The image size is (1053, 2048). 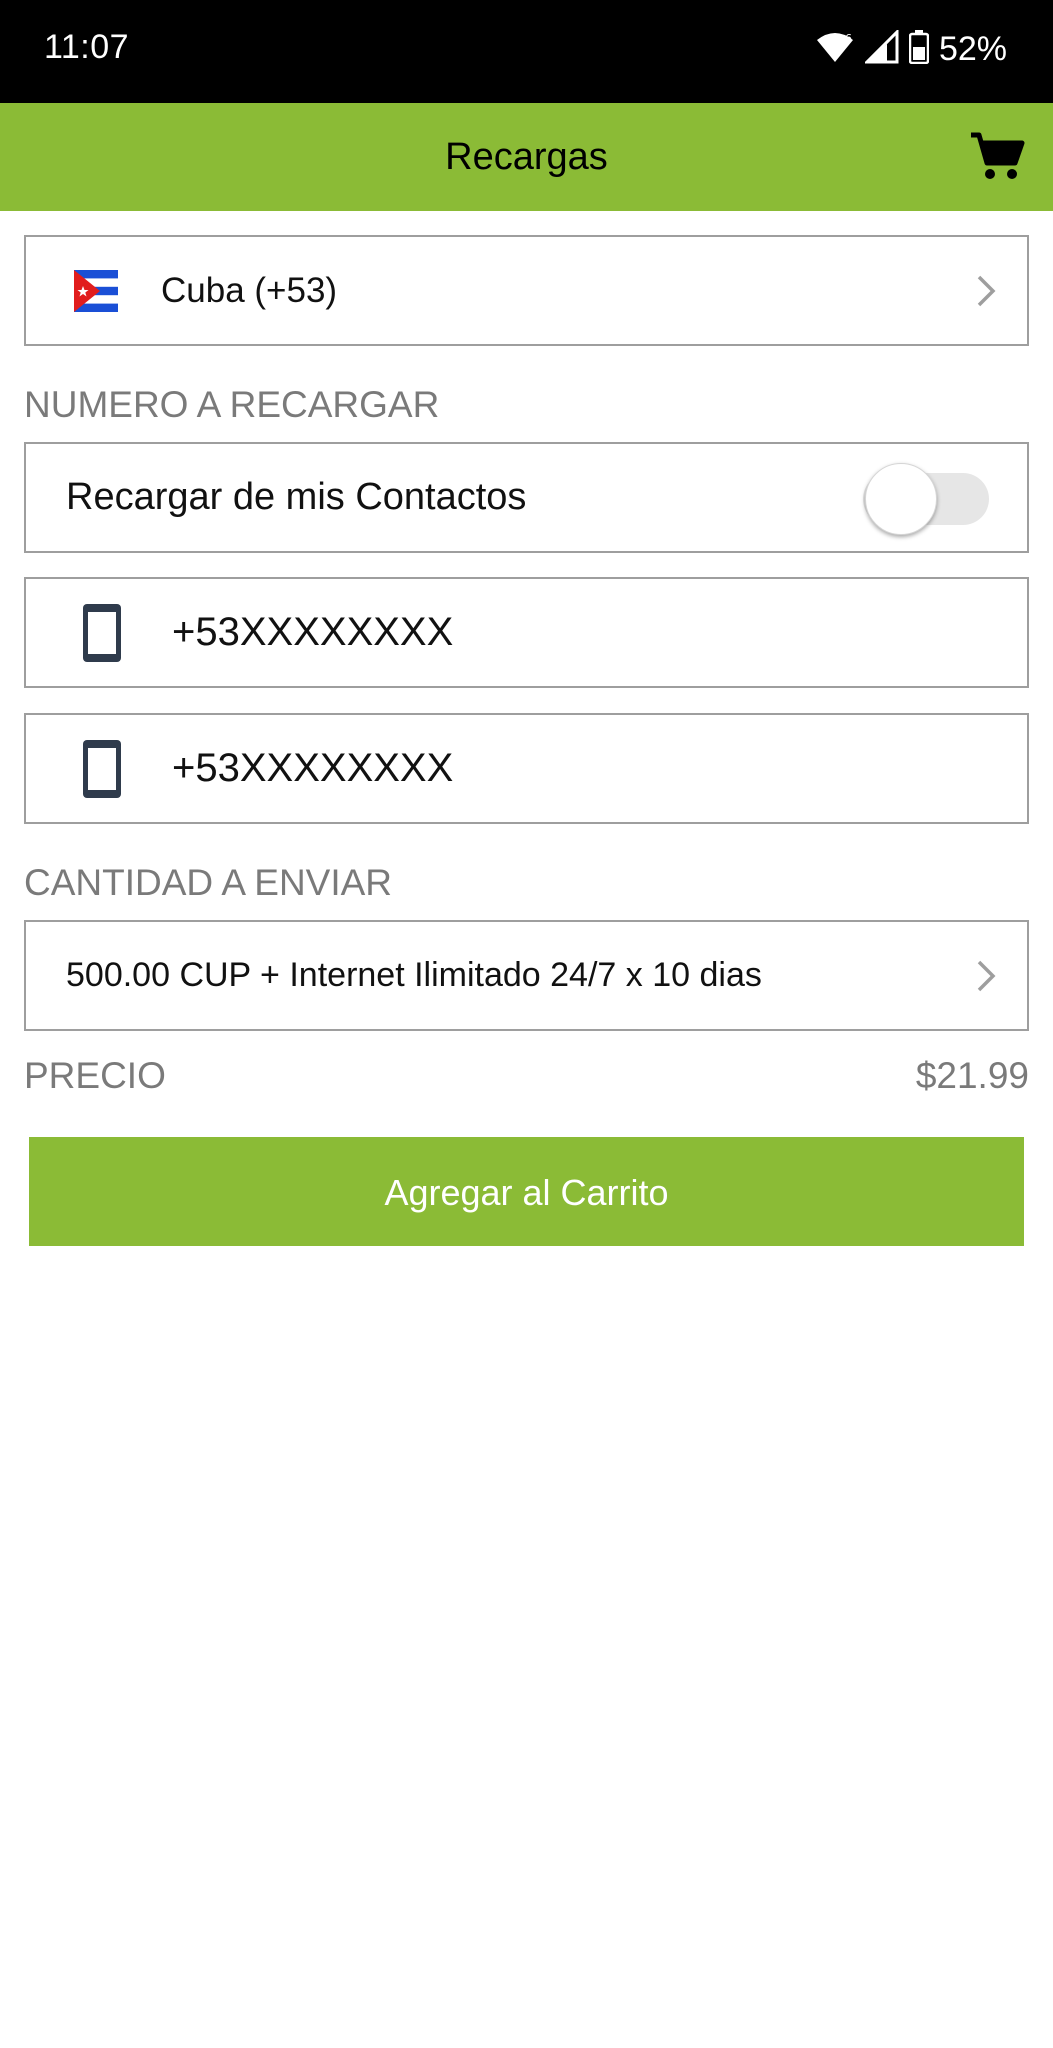 I want to click on wifi-icon: 6, so click(x=835, y=49).